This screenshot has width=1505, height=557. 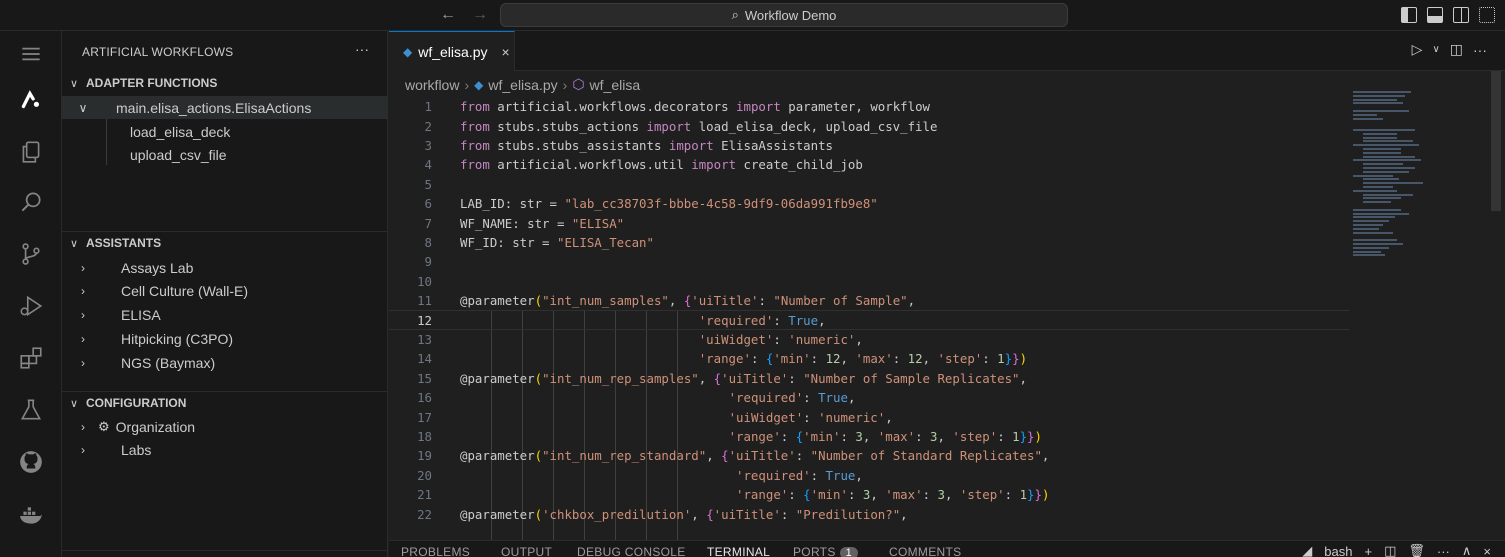 I want to click on minimap, so click(x=1415, y=181).